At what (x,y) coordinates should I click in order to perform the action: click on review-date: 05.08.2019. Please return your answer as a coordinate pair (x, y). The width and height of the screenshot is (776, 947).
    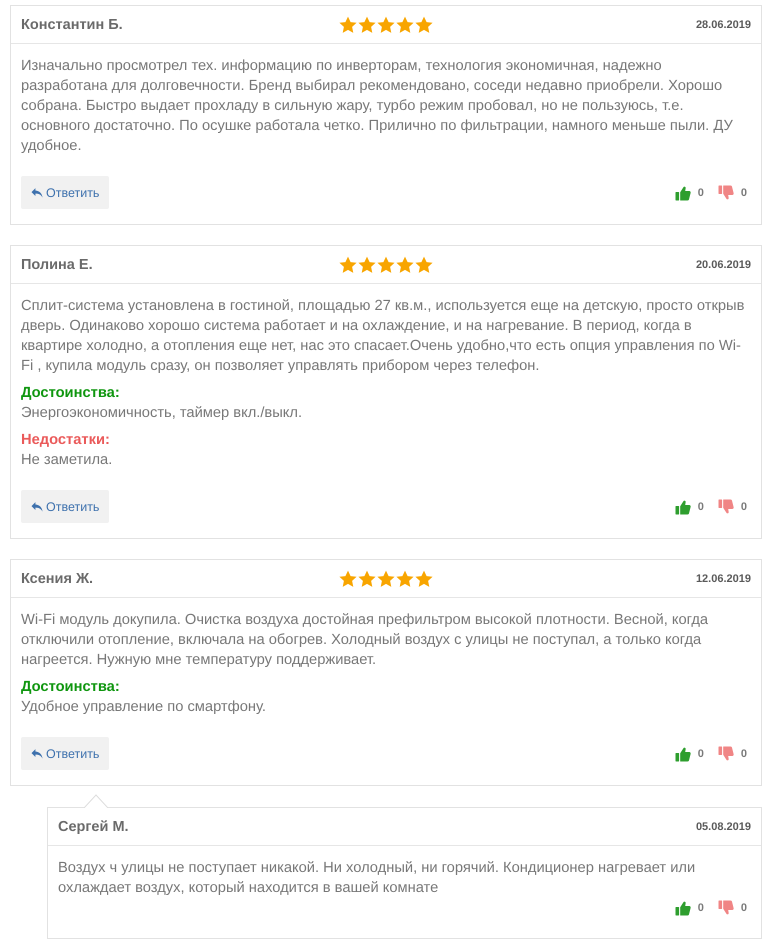
    Looking at the image, I should click on (723, 826).